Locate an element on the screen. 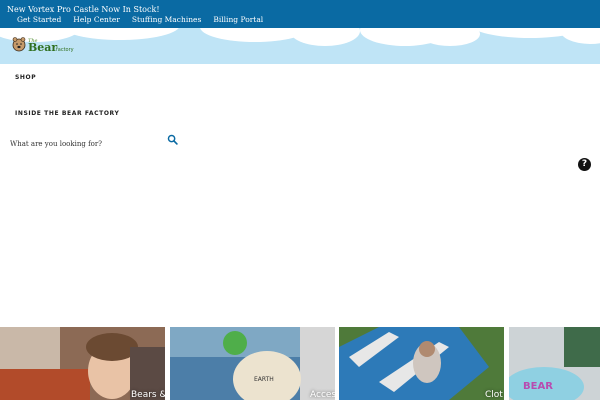 Image resolution: width=600 pixels, height=400 pixels. announcement-link: New Vortex Pro Castle Now In Stock! is located at coordinates (83, 9).